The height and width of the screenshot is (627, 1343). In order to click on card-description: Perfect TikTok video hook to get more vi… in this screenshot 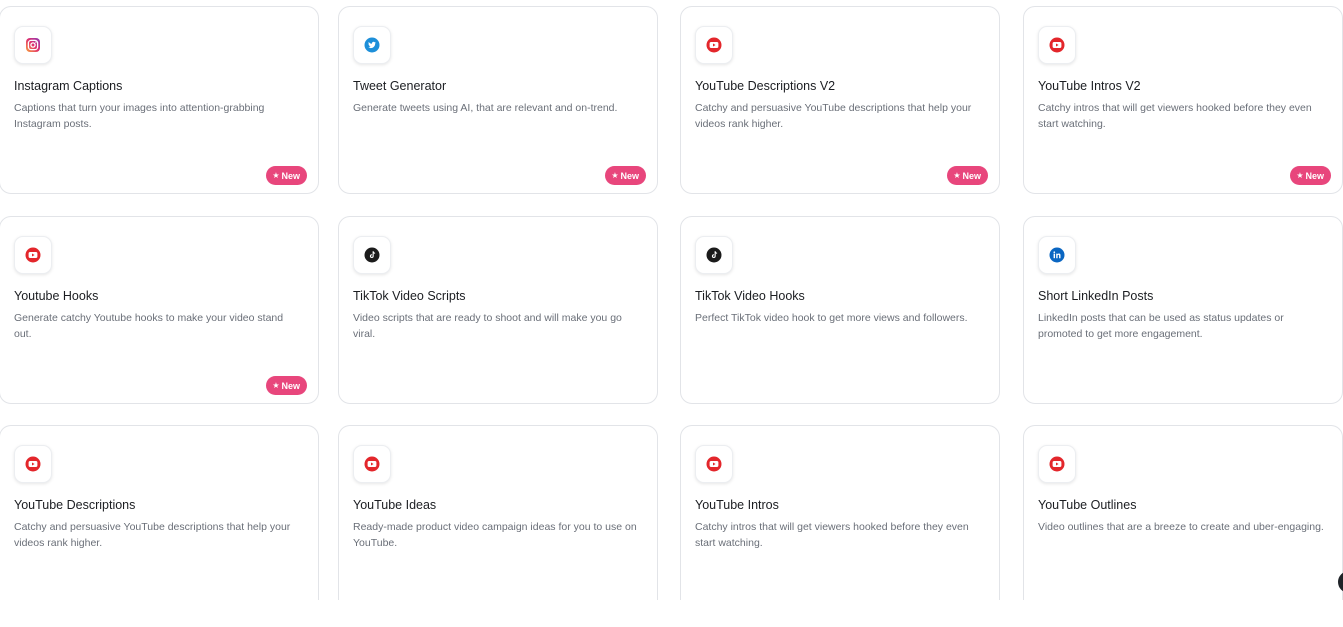, I will do `click(831, 318)`.